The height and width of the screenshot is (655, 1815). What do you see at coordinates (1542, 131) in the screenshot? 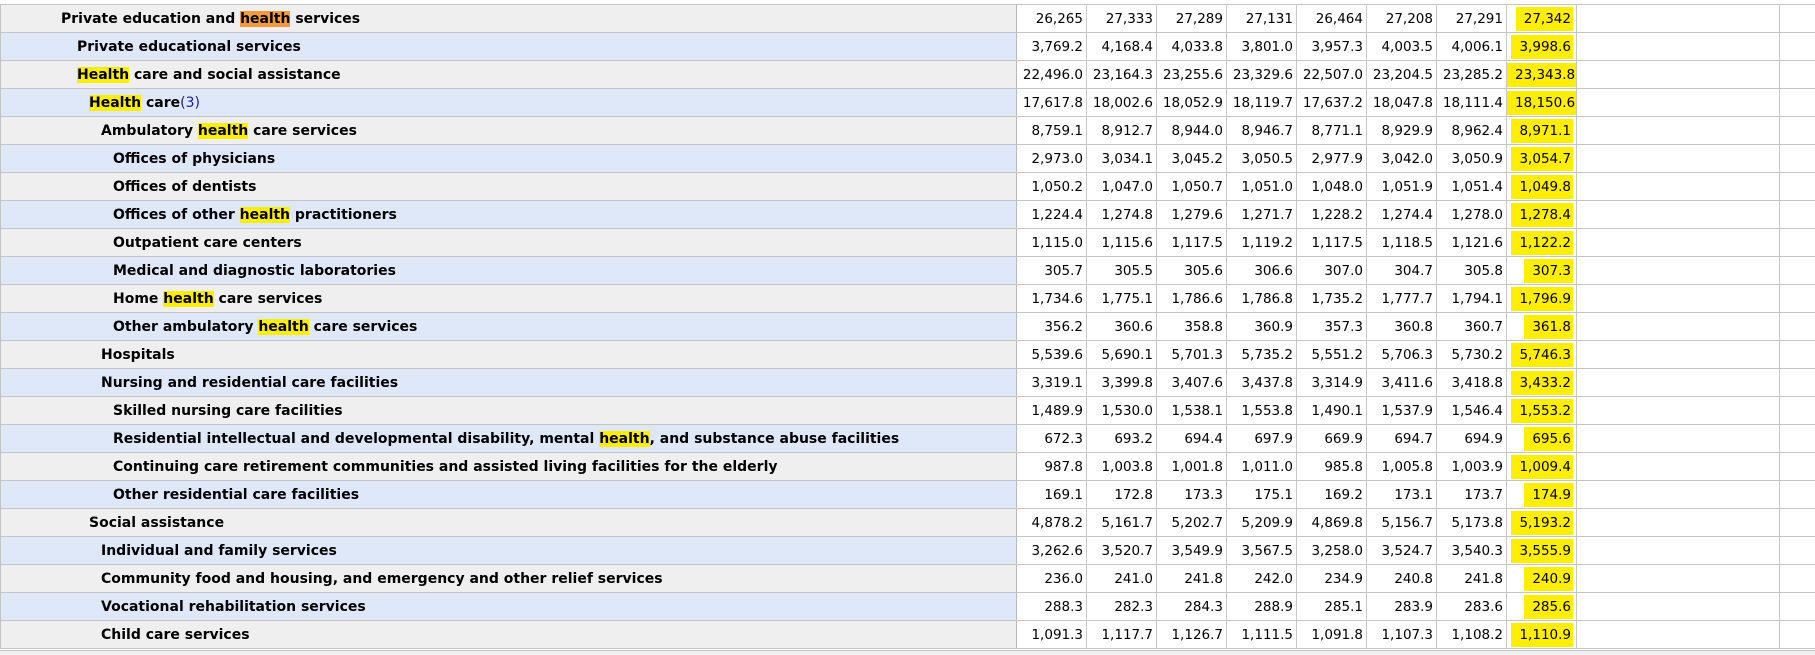
I see `value-cell: 8,971.1` at bounding box center [1542, 131].